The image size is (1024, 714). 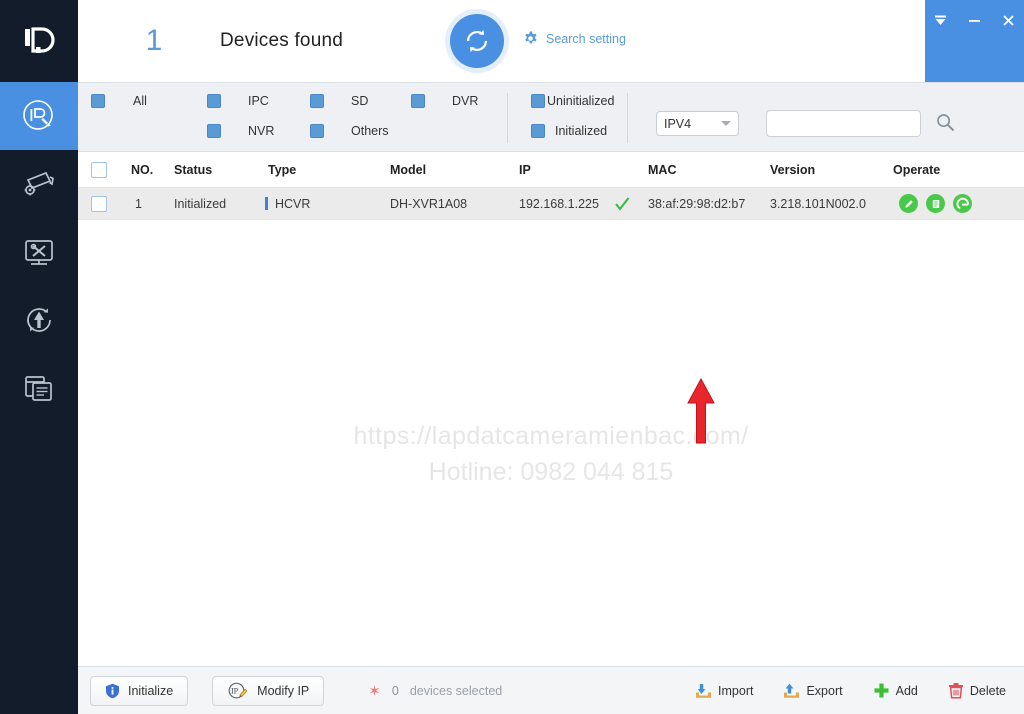 What do you see at coordinates (408, 169) in the screenshot?
I see `column-header-model: Model` at bounding box center [408, 169].